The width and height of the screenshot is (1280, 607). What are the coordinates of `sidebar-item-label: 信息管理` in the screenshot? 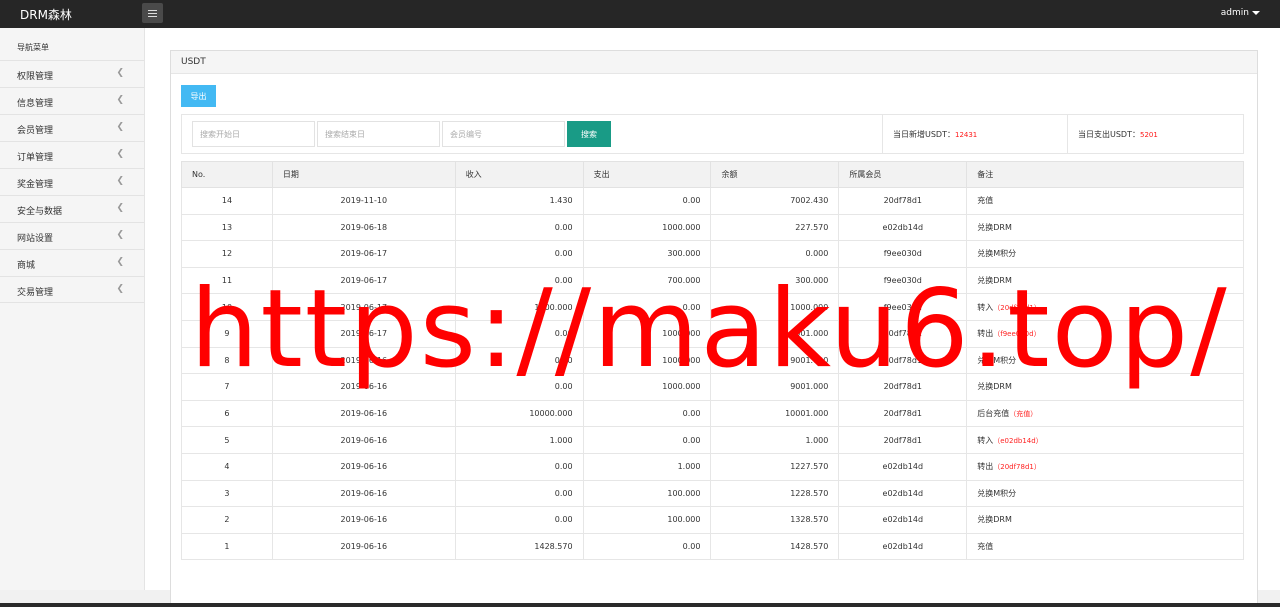 It's located at (35, 104).